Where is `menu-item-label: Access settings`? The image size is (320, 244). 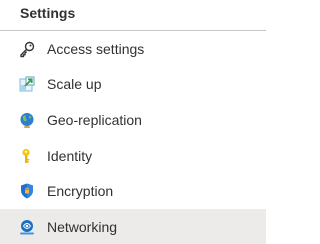 menu-item-label: Access settings is located at coordinates (96, 48).